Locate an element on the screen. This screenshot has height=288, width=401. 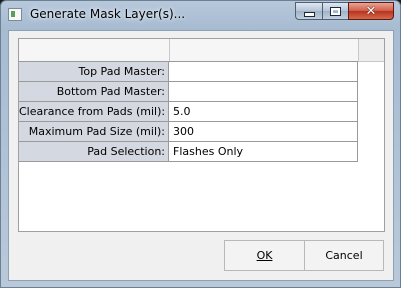
grid-row-label: Maximum Pad Size (mil): is located at coordinates (94, 132).